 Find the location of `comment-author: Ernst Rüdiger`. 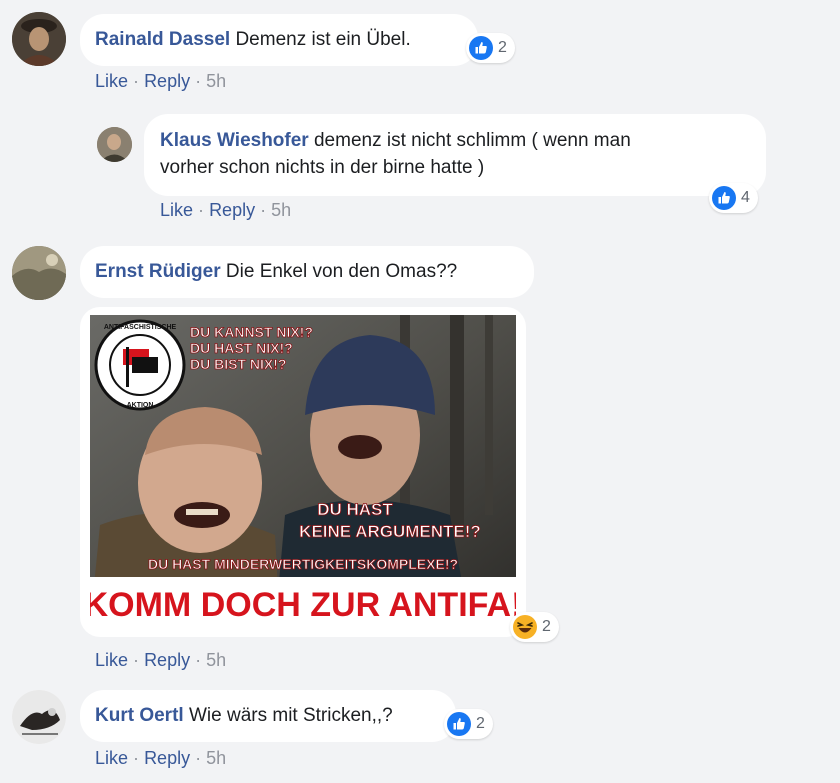

comment-author: Ernst Rüdiger is located at coordinates (158, 271).